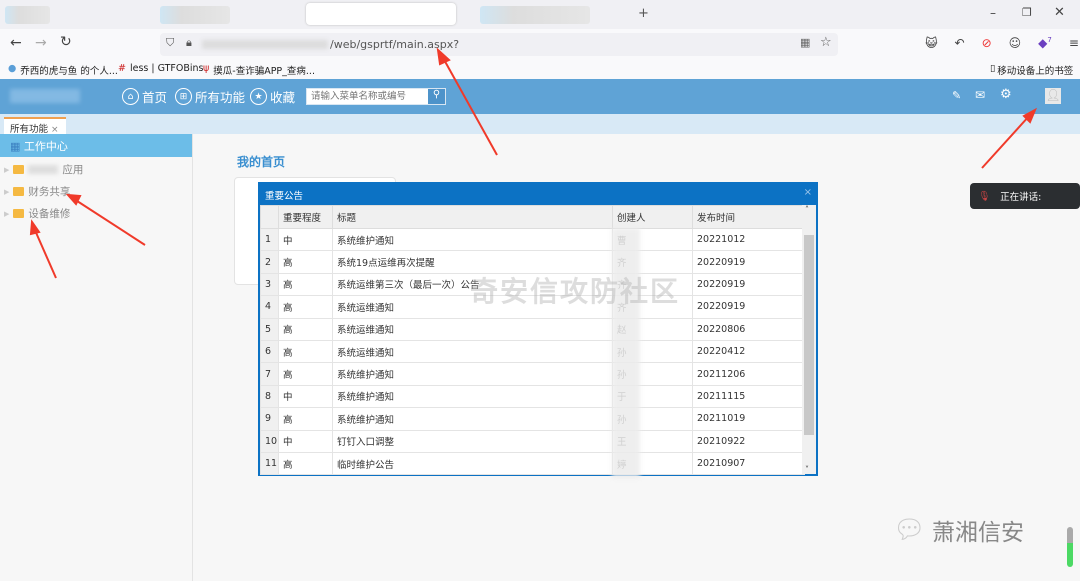 This screenshot has height=581, width=1080. What do you see at coordinates (1006, 141) in the screenshot?
I see `arrow-user` at bounding box center [1006, 141].